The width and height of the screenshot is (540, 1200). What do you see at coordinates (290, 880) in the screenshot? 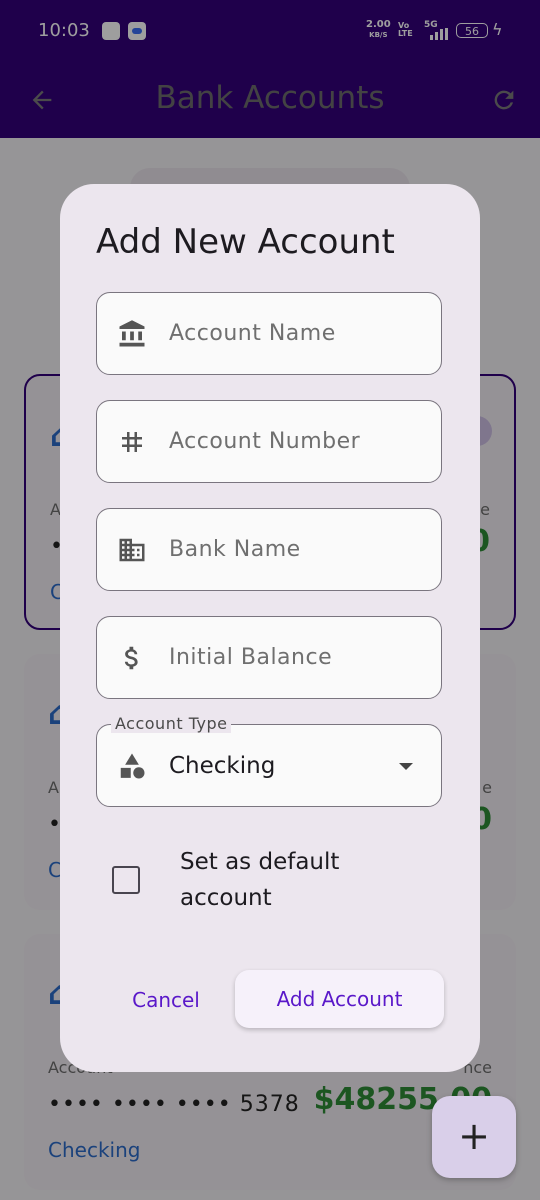
I see `default-account-label: Set as default account` at bounding box center [290, 880].